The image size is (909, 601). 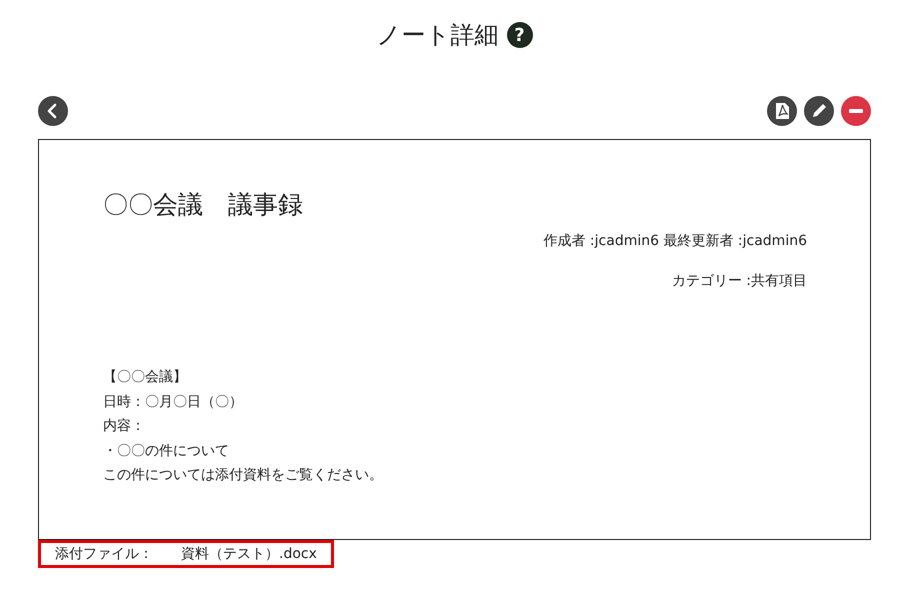 I want to click on back-icon, so click(x=53, y=111).